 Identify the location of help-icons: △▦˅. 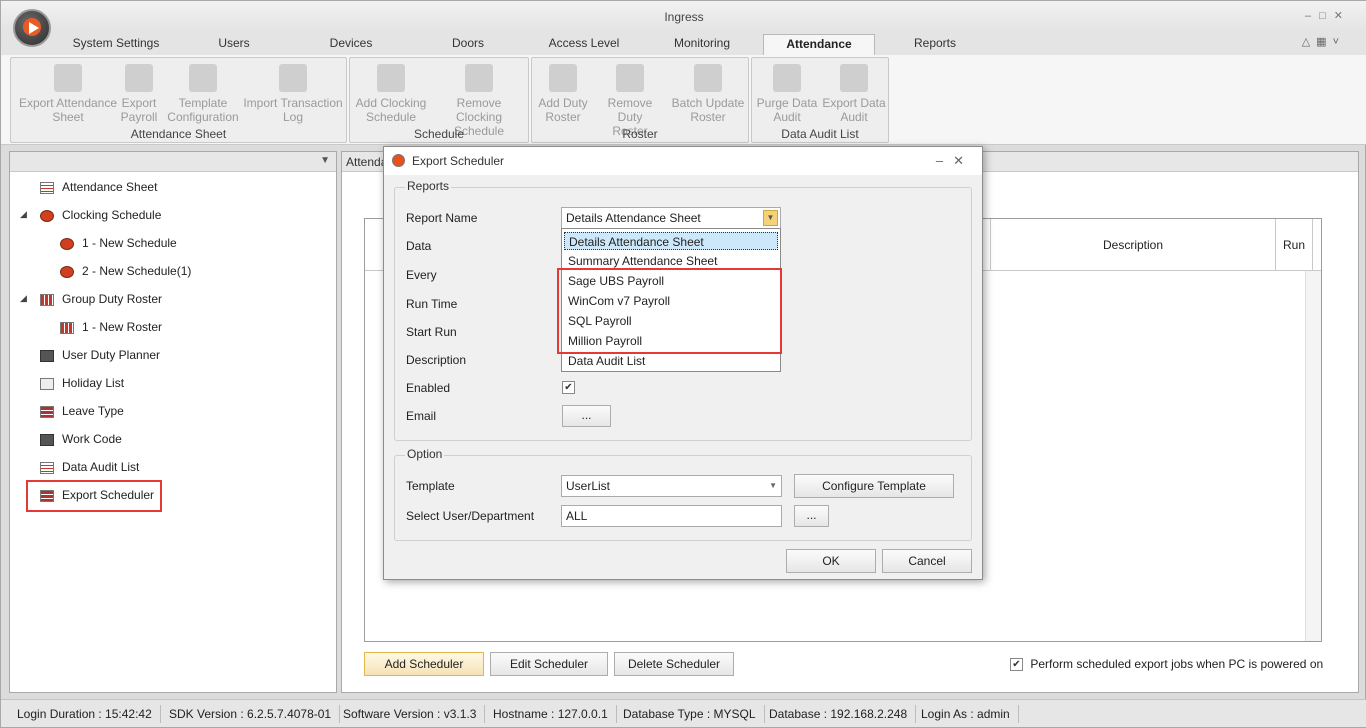
(1323, 41).